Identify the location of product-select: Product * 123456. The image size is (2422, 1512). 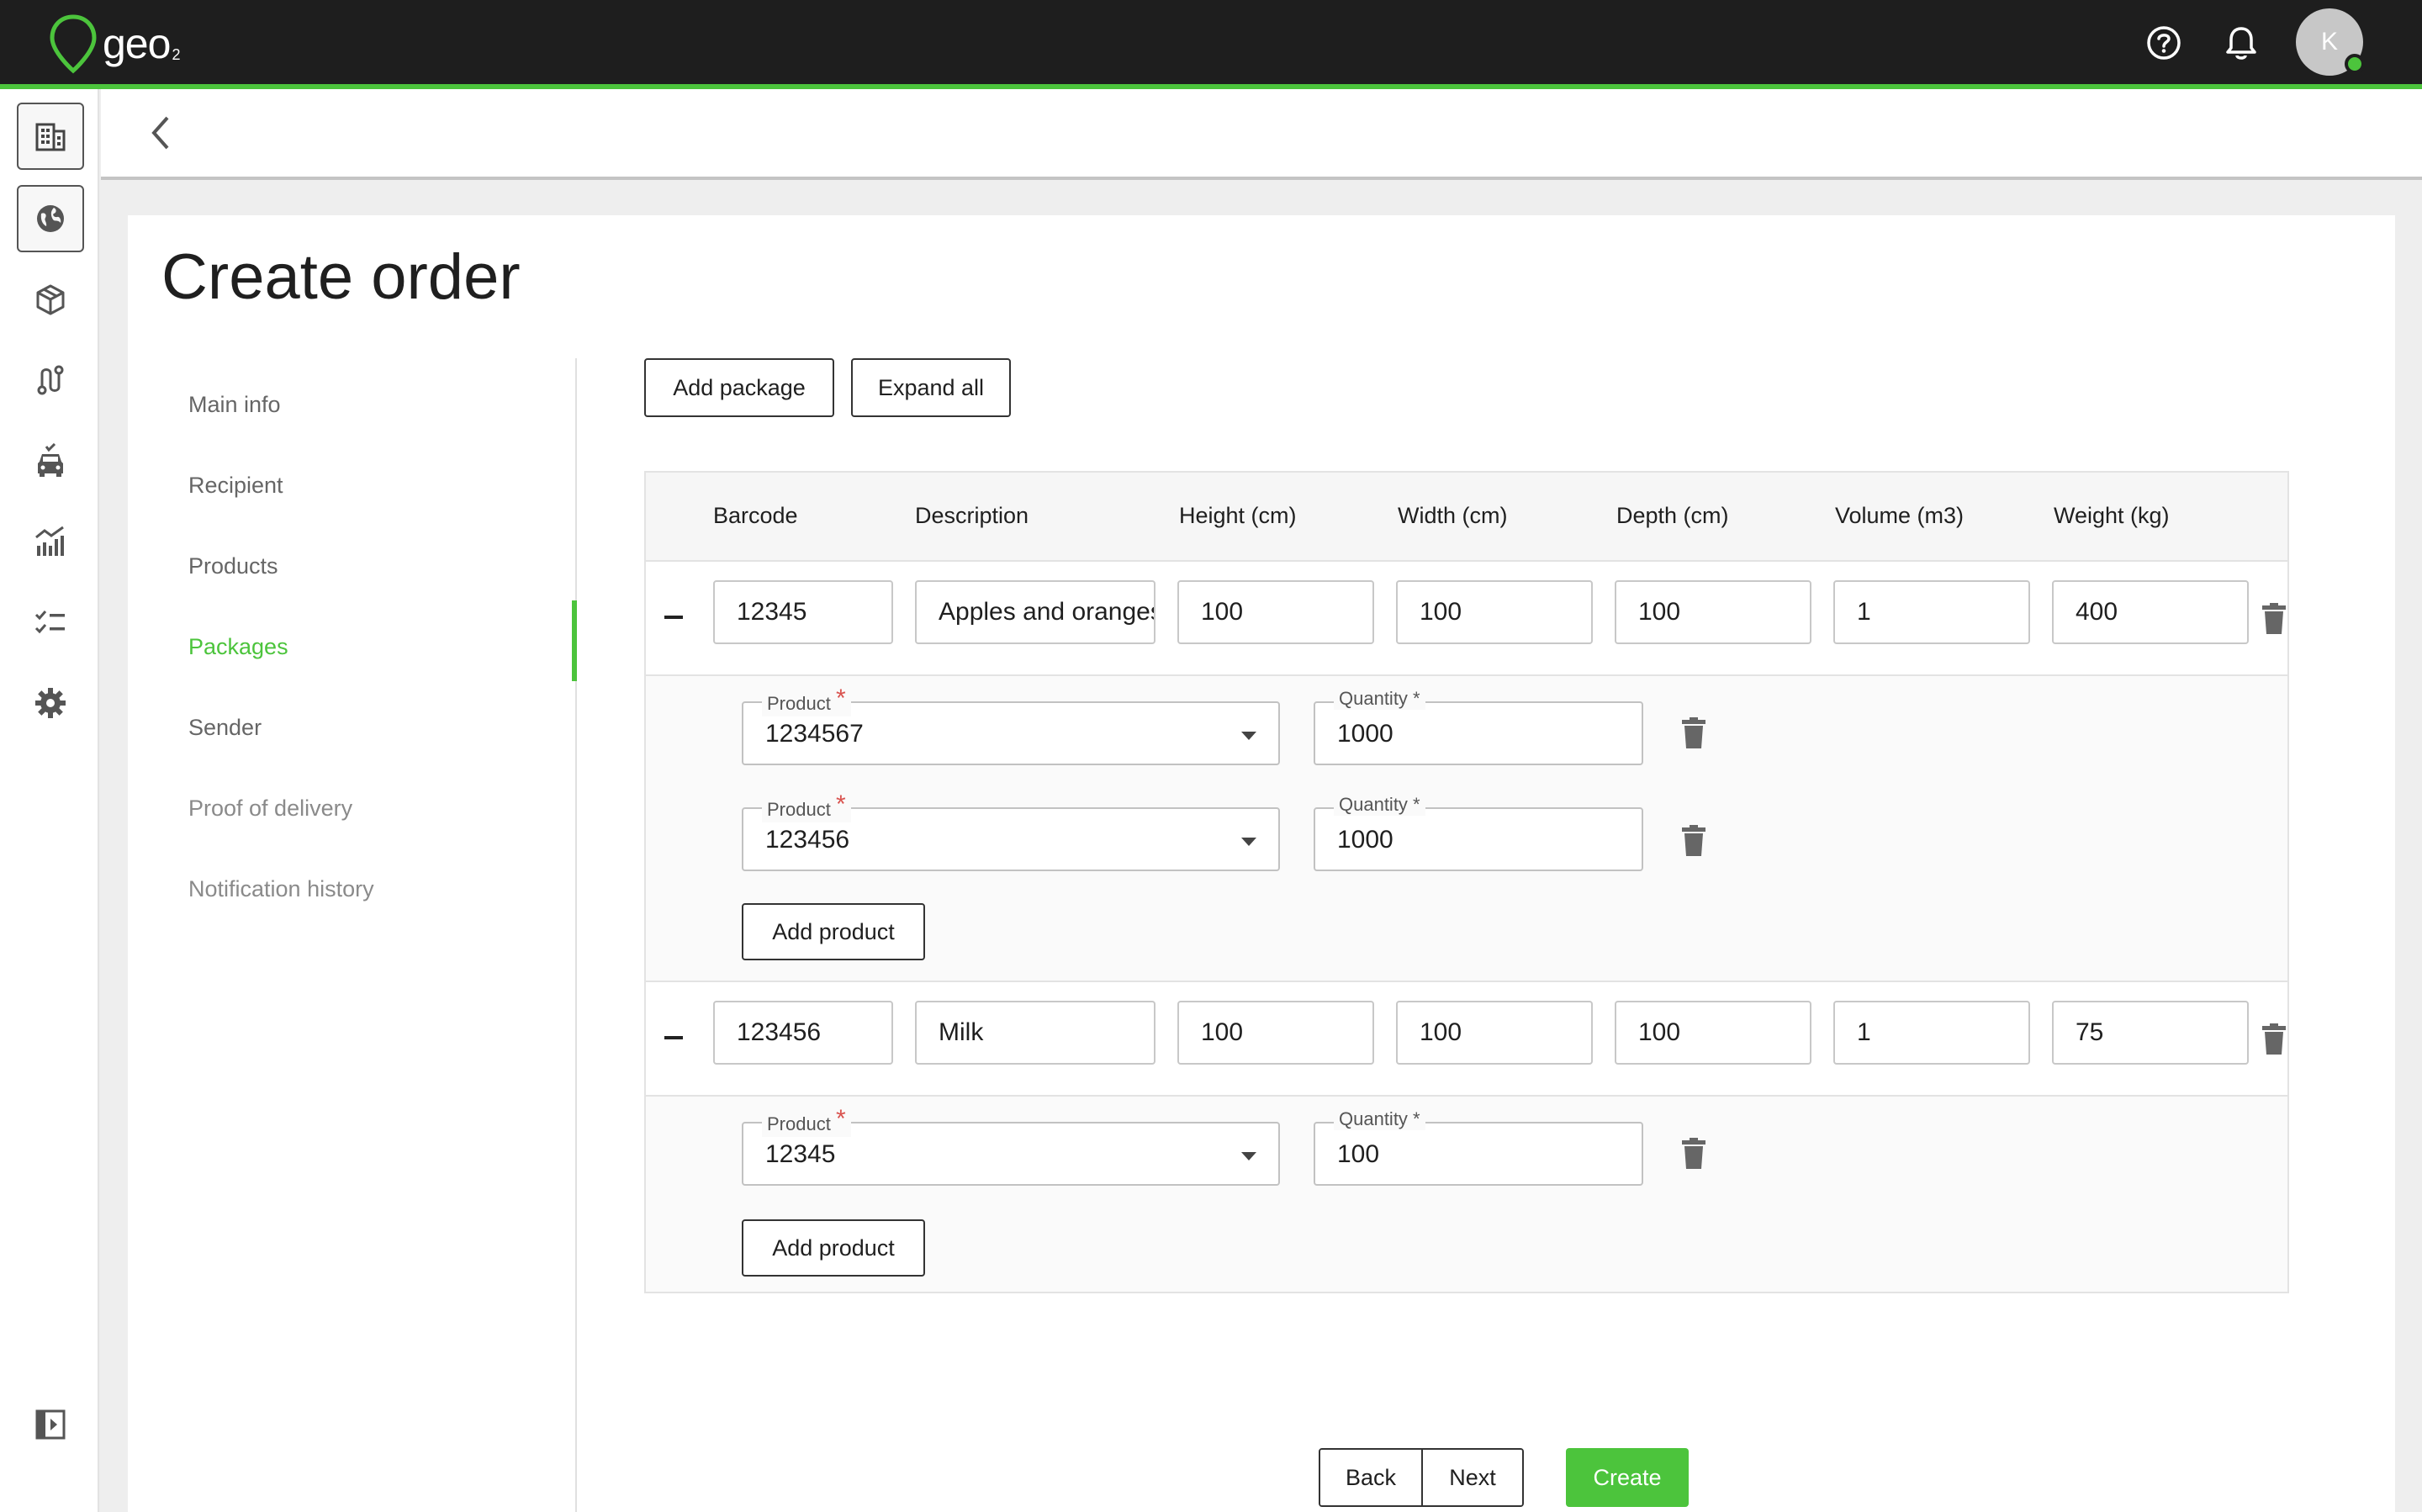
(1011, 830).